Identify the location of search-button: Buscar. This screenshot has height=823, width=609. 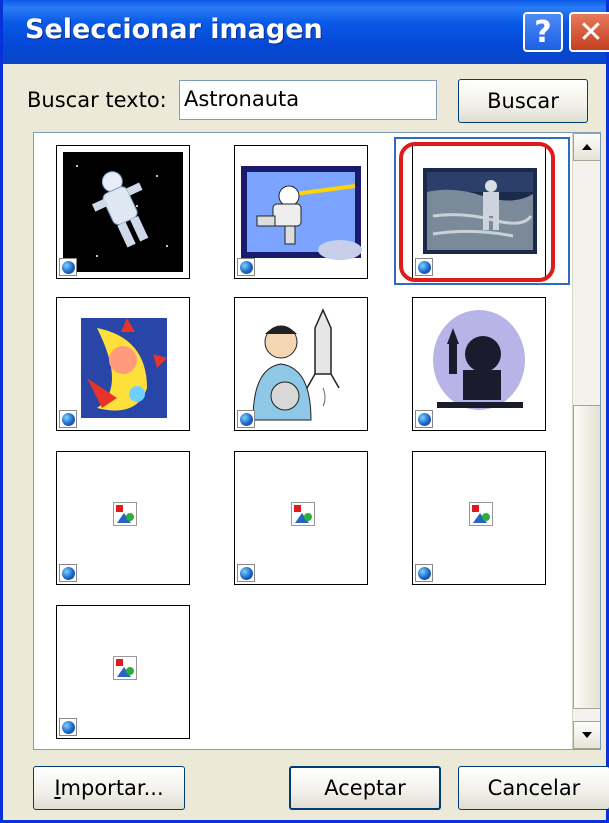
(523, 101).